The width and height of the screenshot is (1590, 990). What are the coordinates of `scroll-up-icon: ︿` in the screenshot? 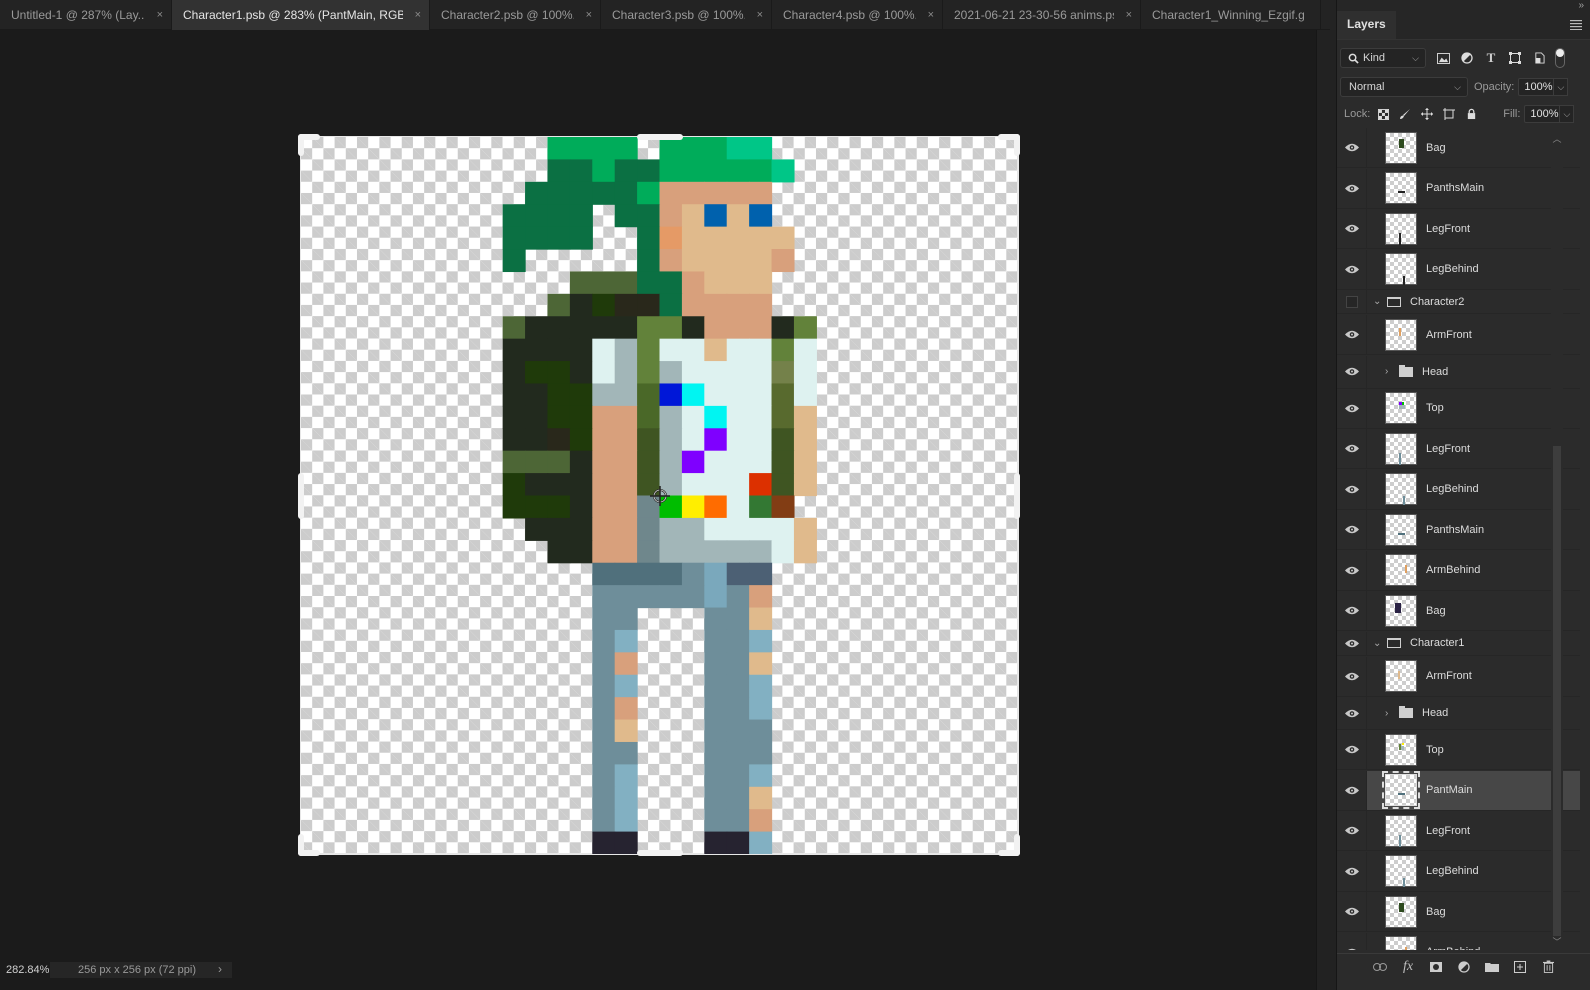 It's located at (1557, 138).